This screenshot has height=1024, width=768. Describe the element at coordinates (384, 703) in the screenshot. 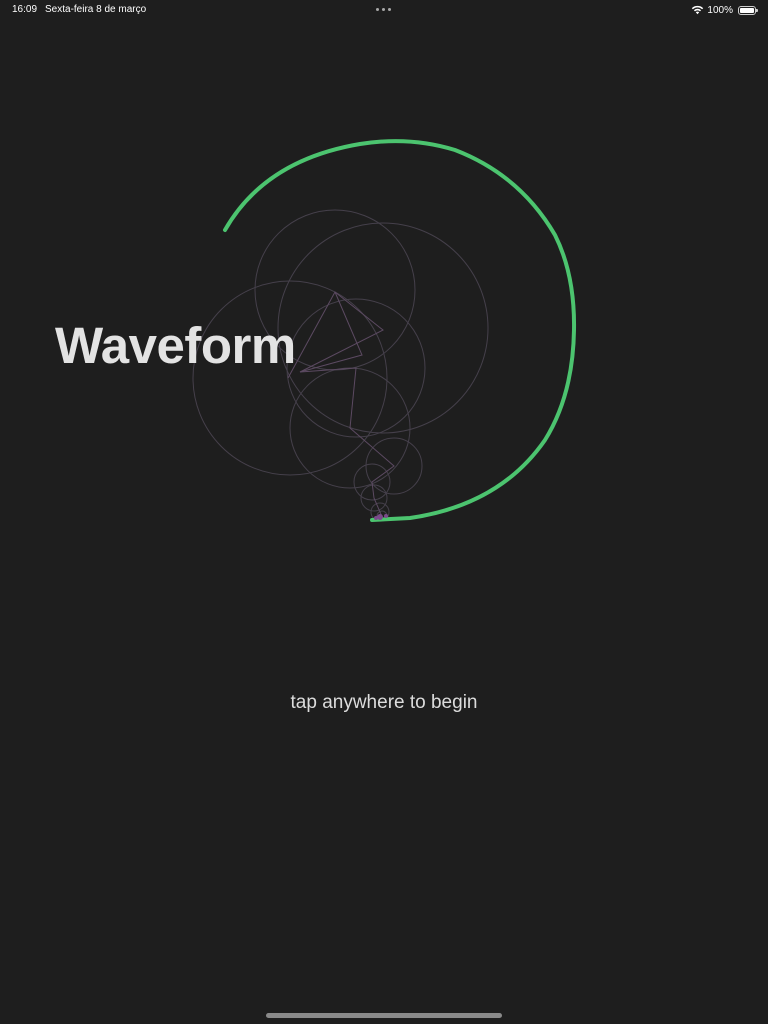

I see `tap-to-begin-prompt: tap anywhere to begin` at that location.